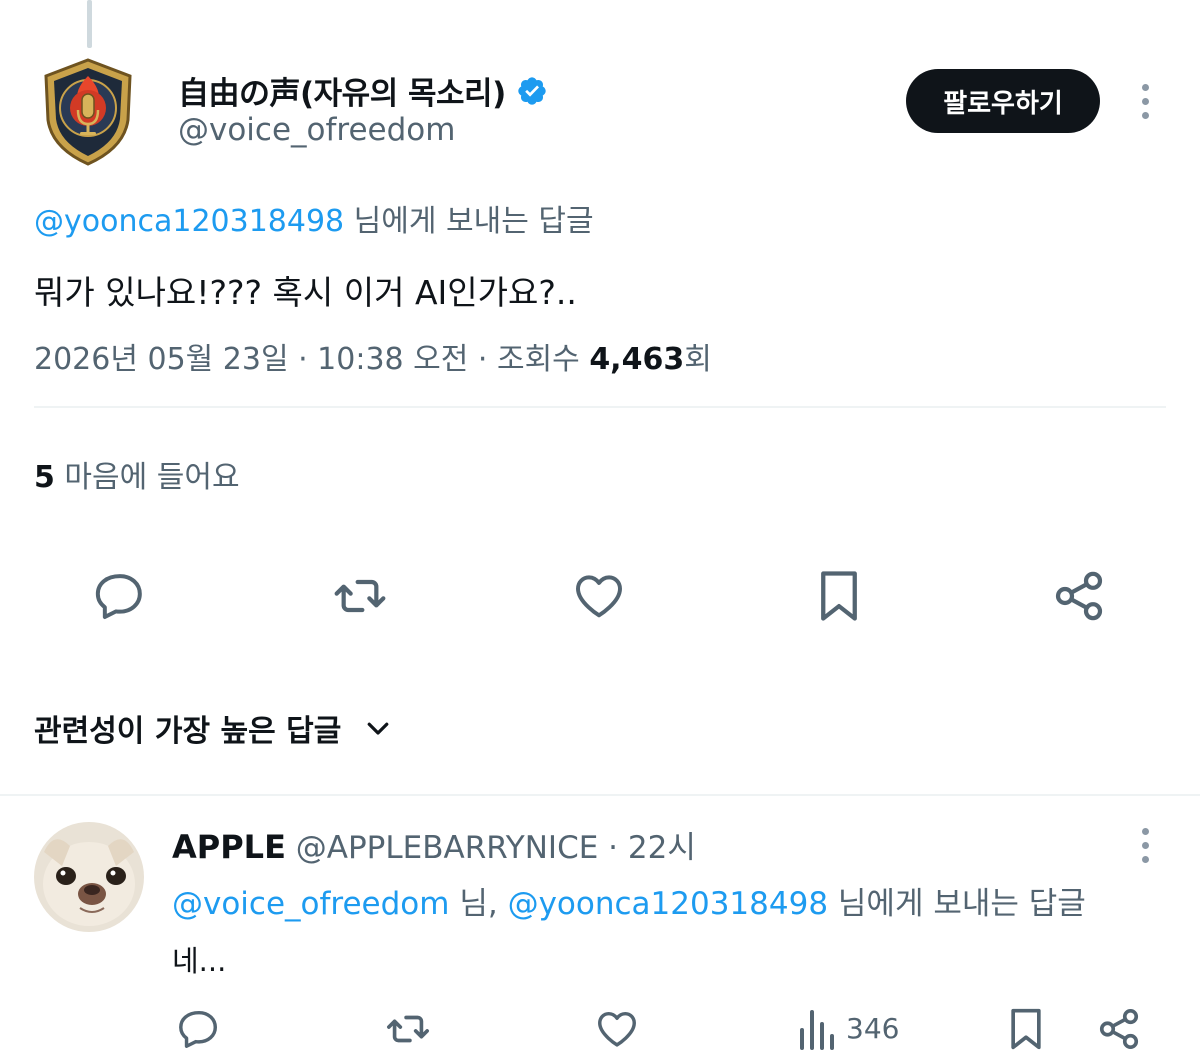  What do you see at coordinates (311, 359) in the screenshot?
I see `tweet-datetime: 2026년 05월 23일 · 10:38 오전 · 조회수` at bounding box center [311, 359].